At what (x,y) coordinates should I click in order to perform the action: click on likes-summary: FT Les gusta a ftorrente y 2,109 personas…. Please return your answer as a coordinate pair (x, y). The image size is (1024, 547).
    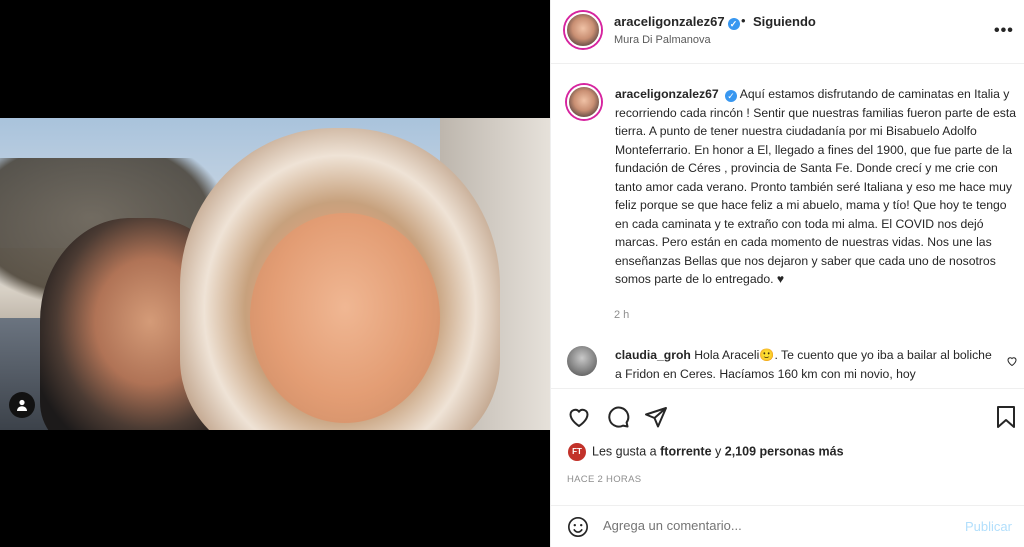
    Looking at the image, I should click on (706, 452).